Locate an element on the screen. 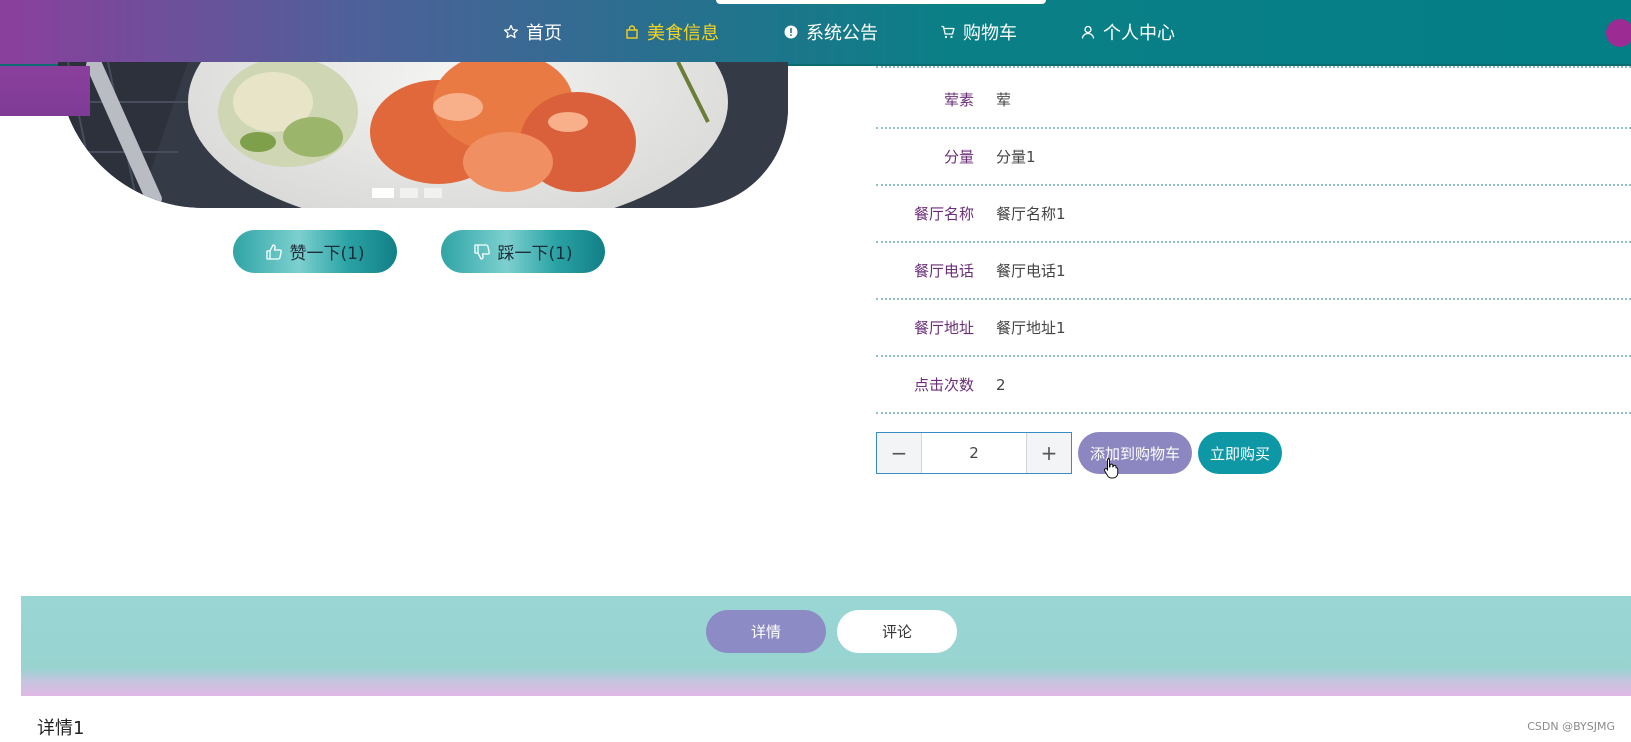  info-label: 分量 is located at coordinates (958, 157).